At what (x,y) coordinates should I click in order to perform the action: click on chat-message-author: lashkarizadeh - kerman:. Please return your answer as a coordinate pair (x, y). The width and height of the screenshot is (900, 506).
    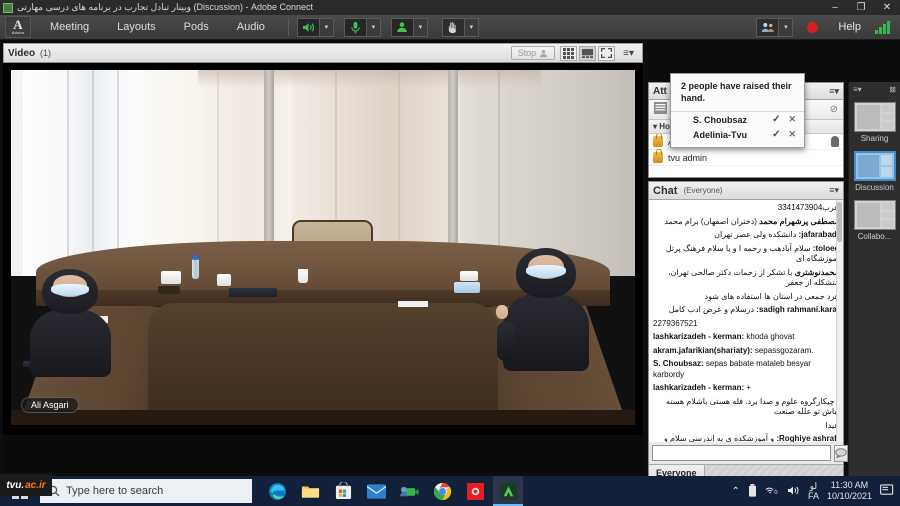
    Looking at the image, I should click on (699, 387).